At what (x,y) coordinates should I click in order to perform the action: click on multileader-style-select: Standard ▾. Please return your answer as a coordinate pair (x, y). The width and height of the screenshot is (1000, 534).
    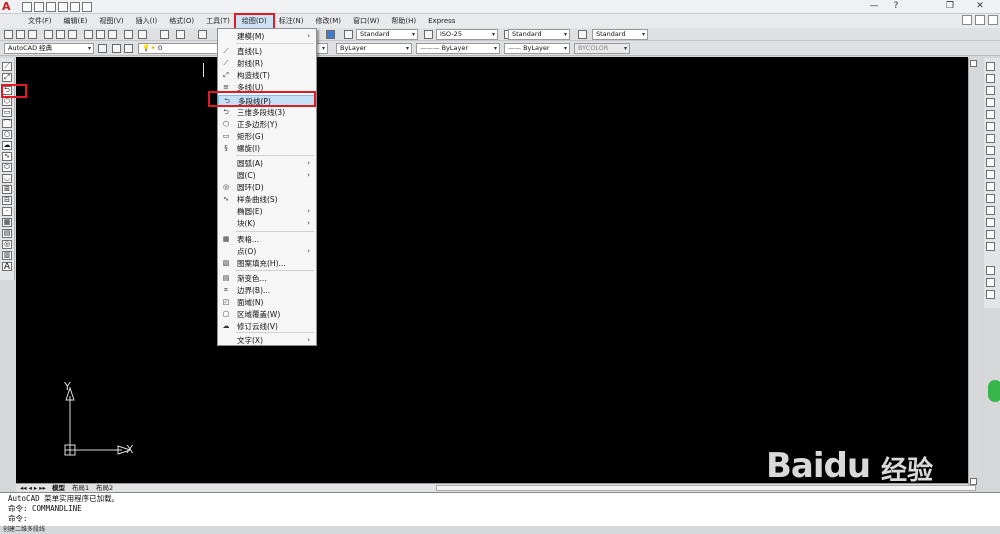
    Looking at the image, I should click on (620, 34).